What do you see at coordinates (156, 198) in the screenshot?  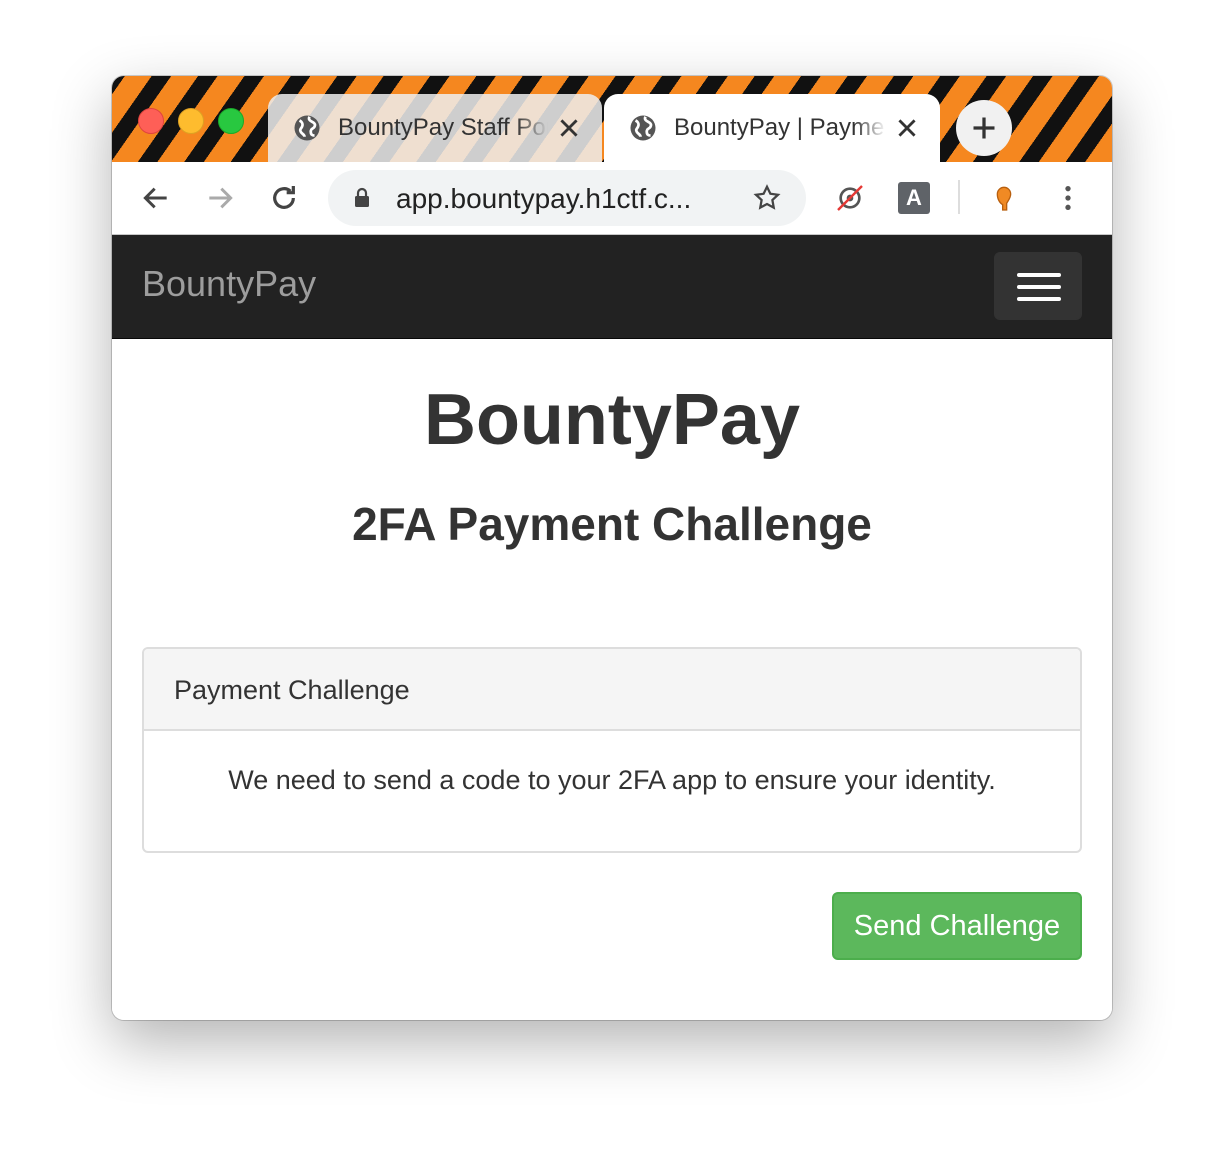 I see `back-arrow-icon` at bounding box center [156, 198].